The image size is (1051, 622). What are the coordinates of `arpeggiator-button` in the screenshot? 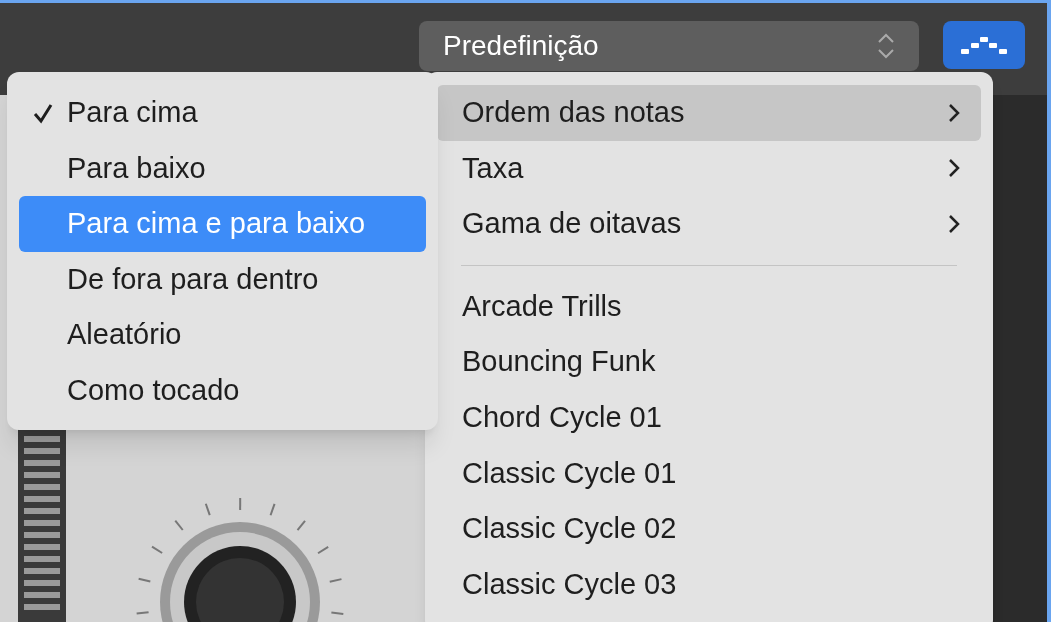 It's located at (984, 45).